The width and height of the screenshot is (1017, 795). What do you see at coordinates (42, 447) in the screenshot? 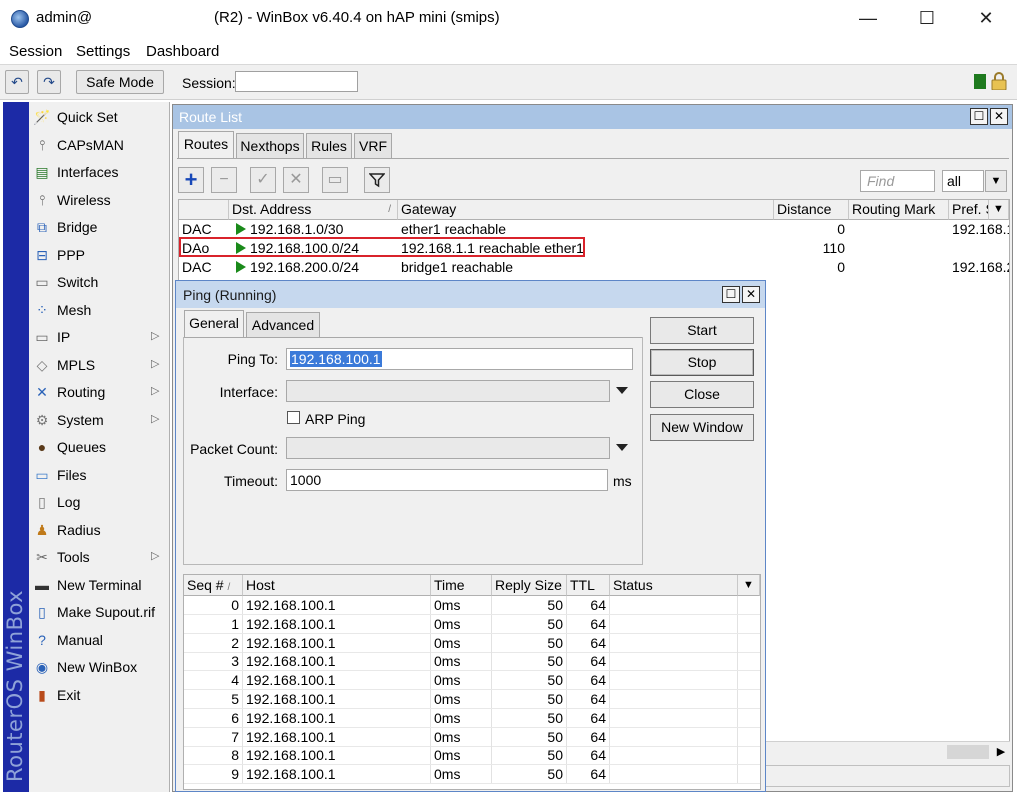
I see `queues-icon: ●` at bounding box center [42, 447].